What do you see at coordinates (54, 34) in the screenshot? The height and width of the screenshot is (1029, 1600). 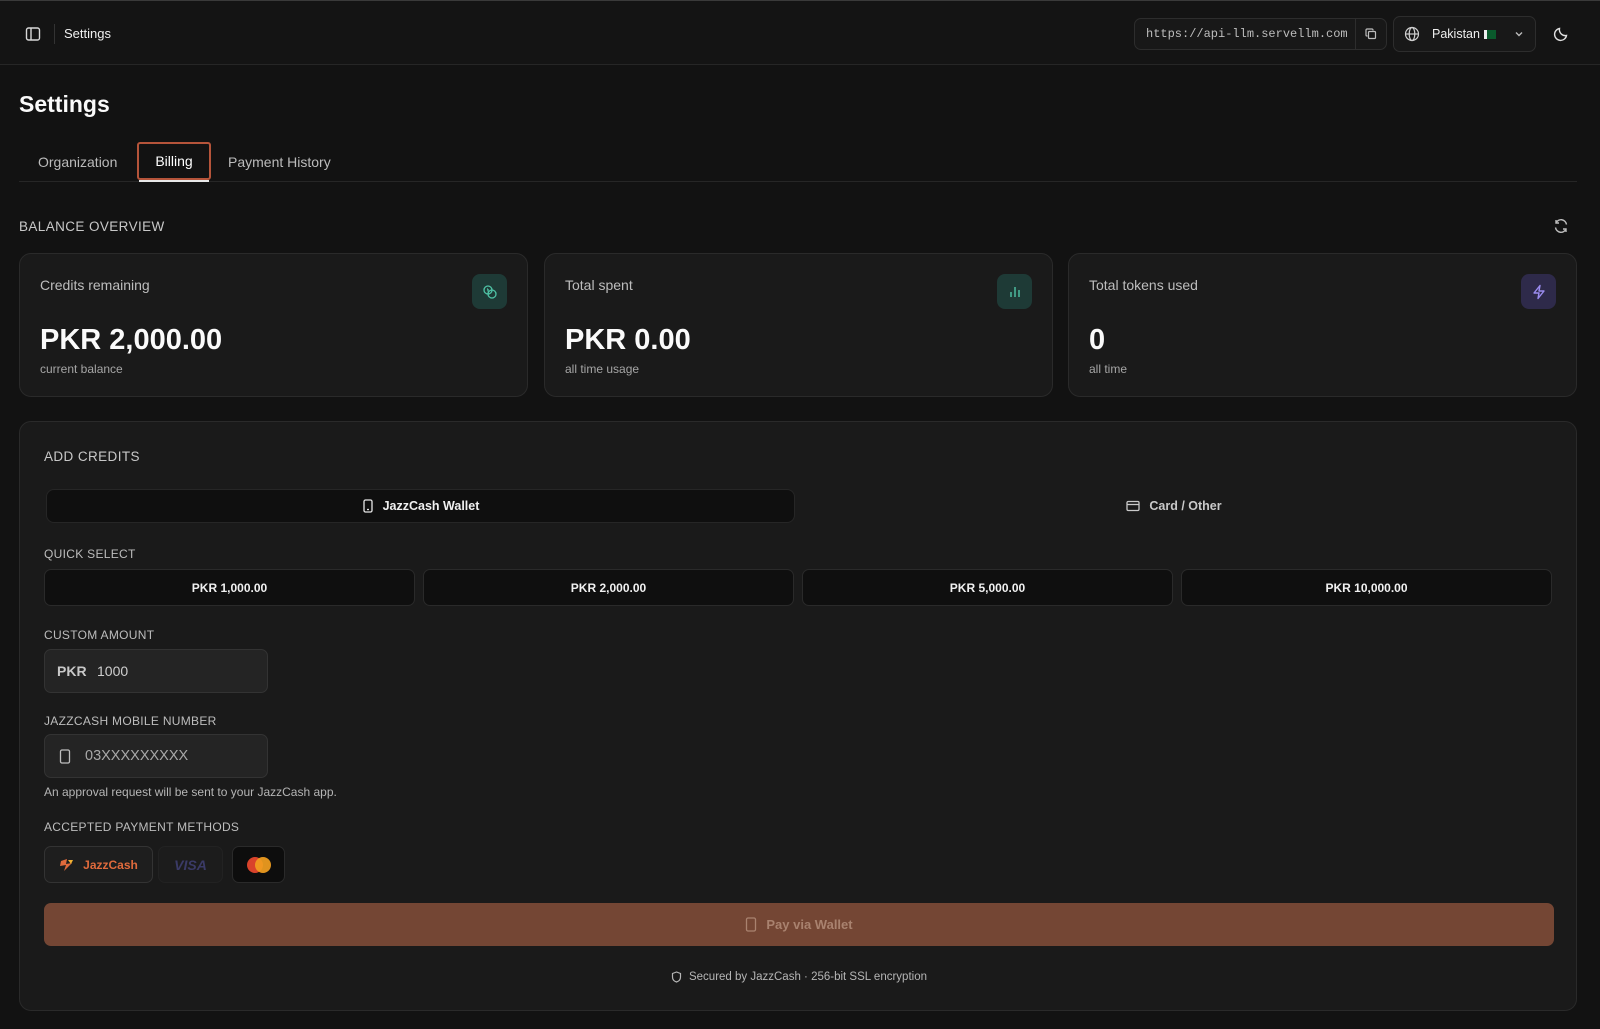 I see `topbar-divider` at bounding box center [54, 34].